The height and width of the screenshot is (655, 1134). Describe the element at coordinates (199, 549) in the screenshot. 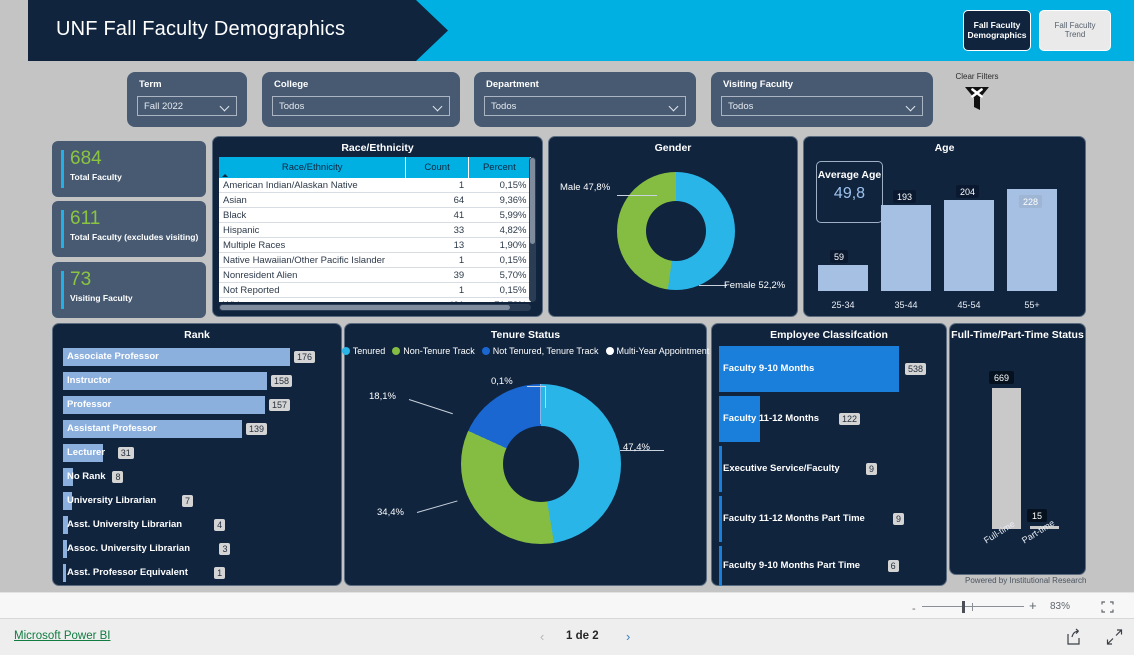

I see `rank-row: Assoc. University Librarian 3` at that location.